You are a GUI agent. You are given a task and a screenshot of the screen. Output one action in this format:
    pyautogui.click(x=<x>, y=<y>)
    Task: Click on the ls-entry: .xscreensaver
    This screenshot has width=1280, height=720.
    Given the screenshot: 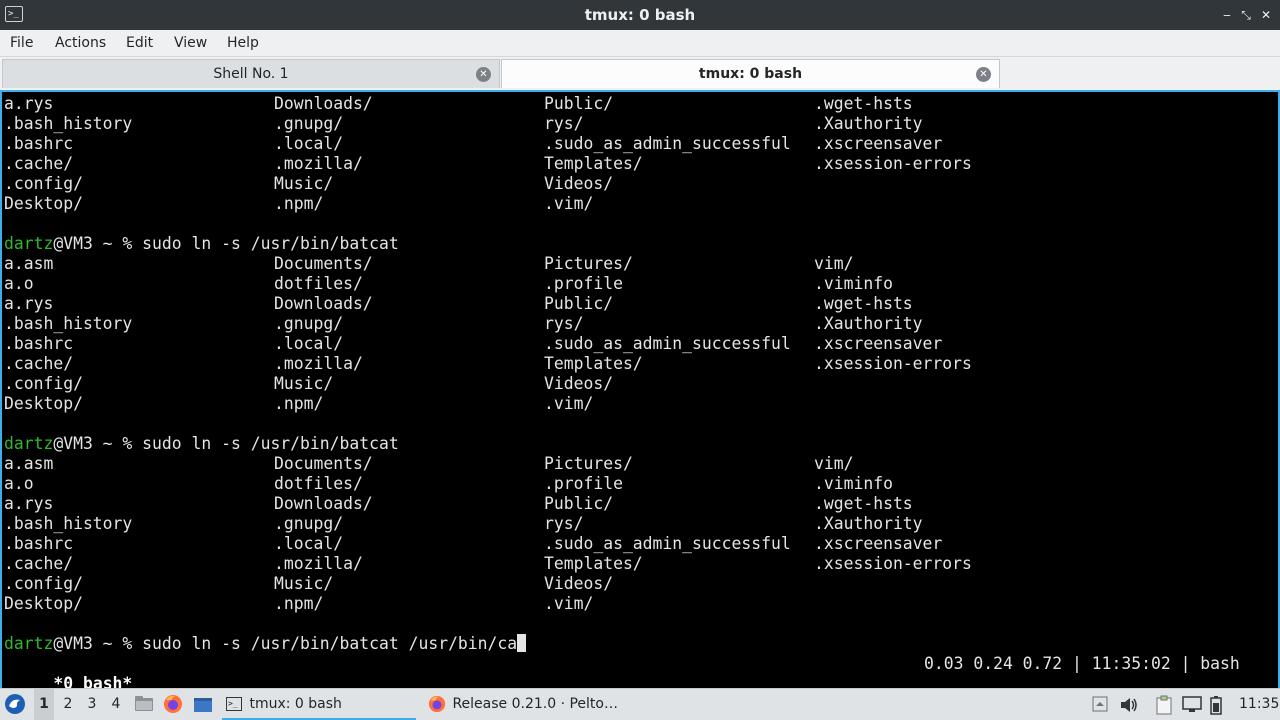 What is the action you would take?
    pyautogui.click(x=878, y=343)
    